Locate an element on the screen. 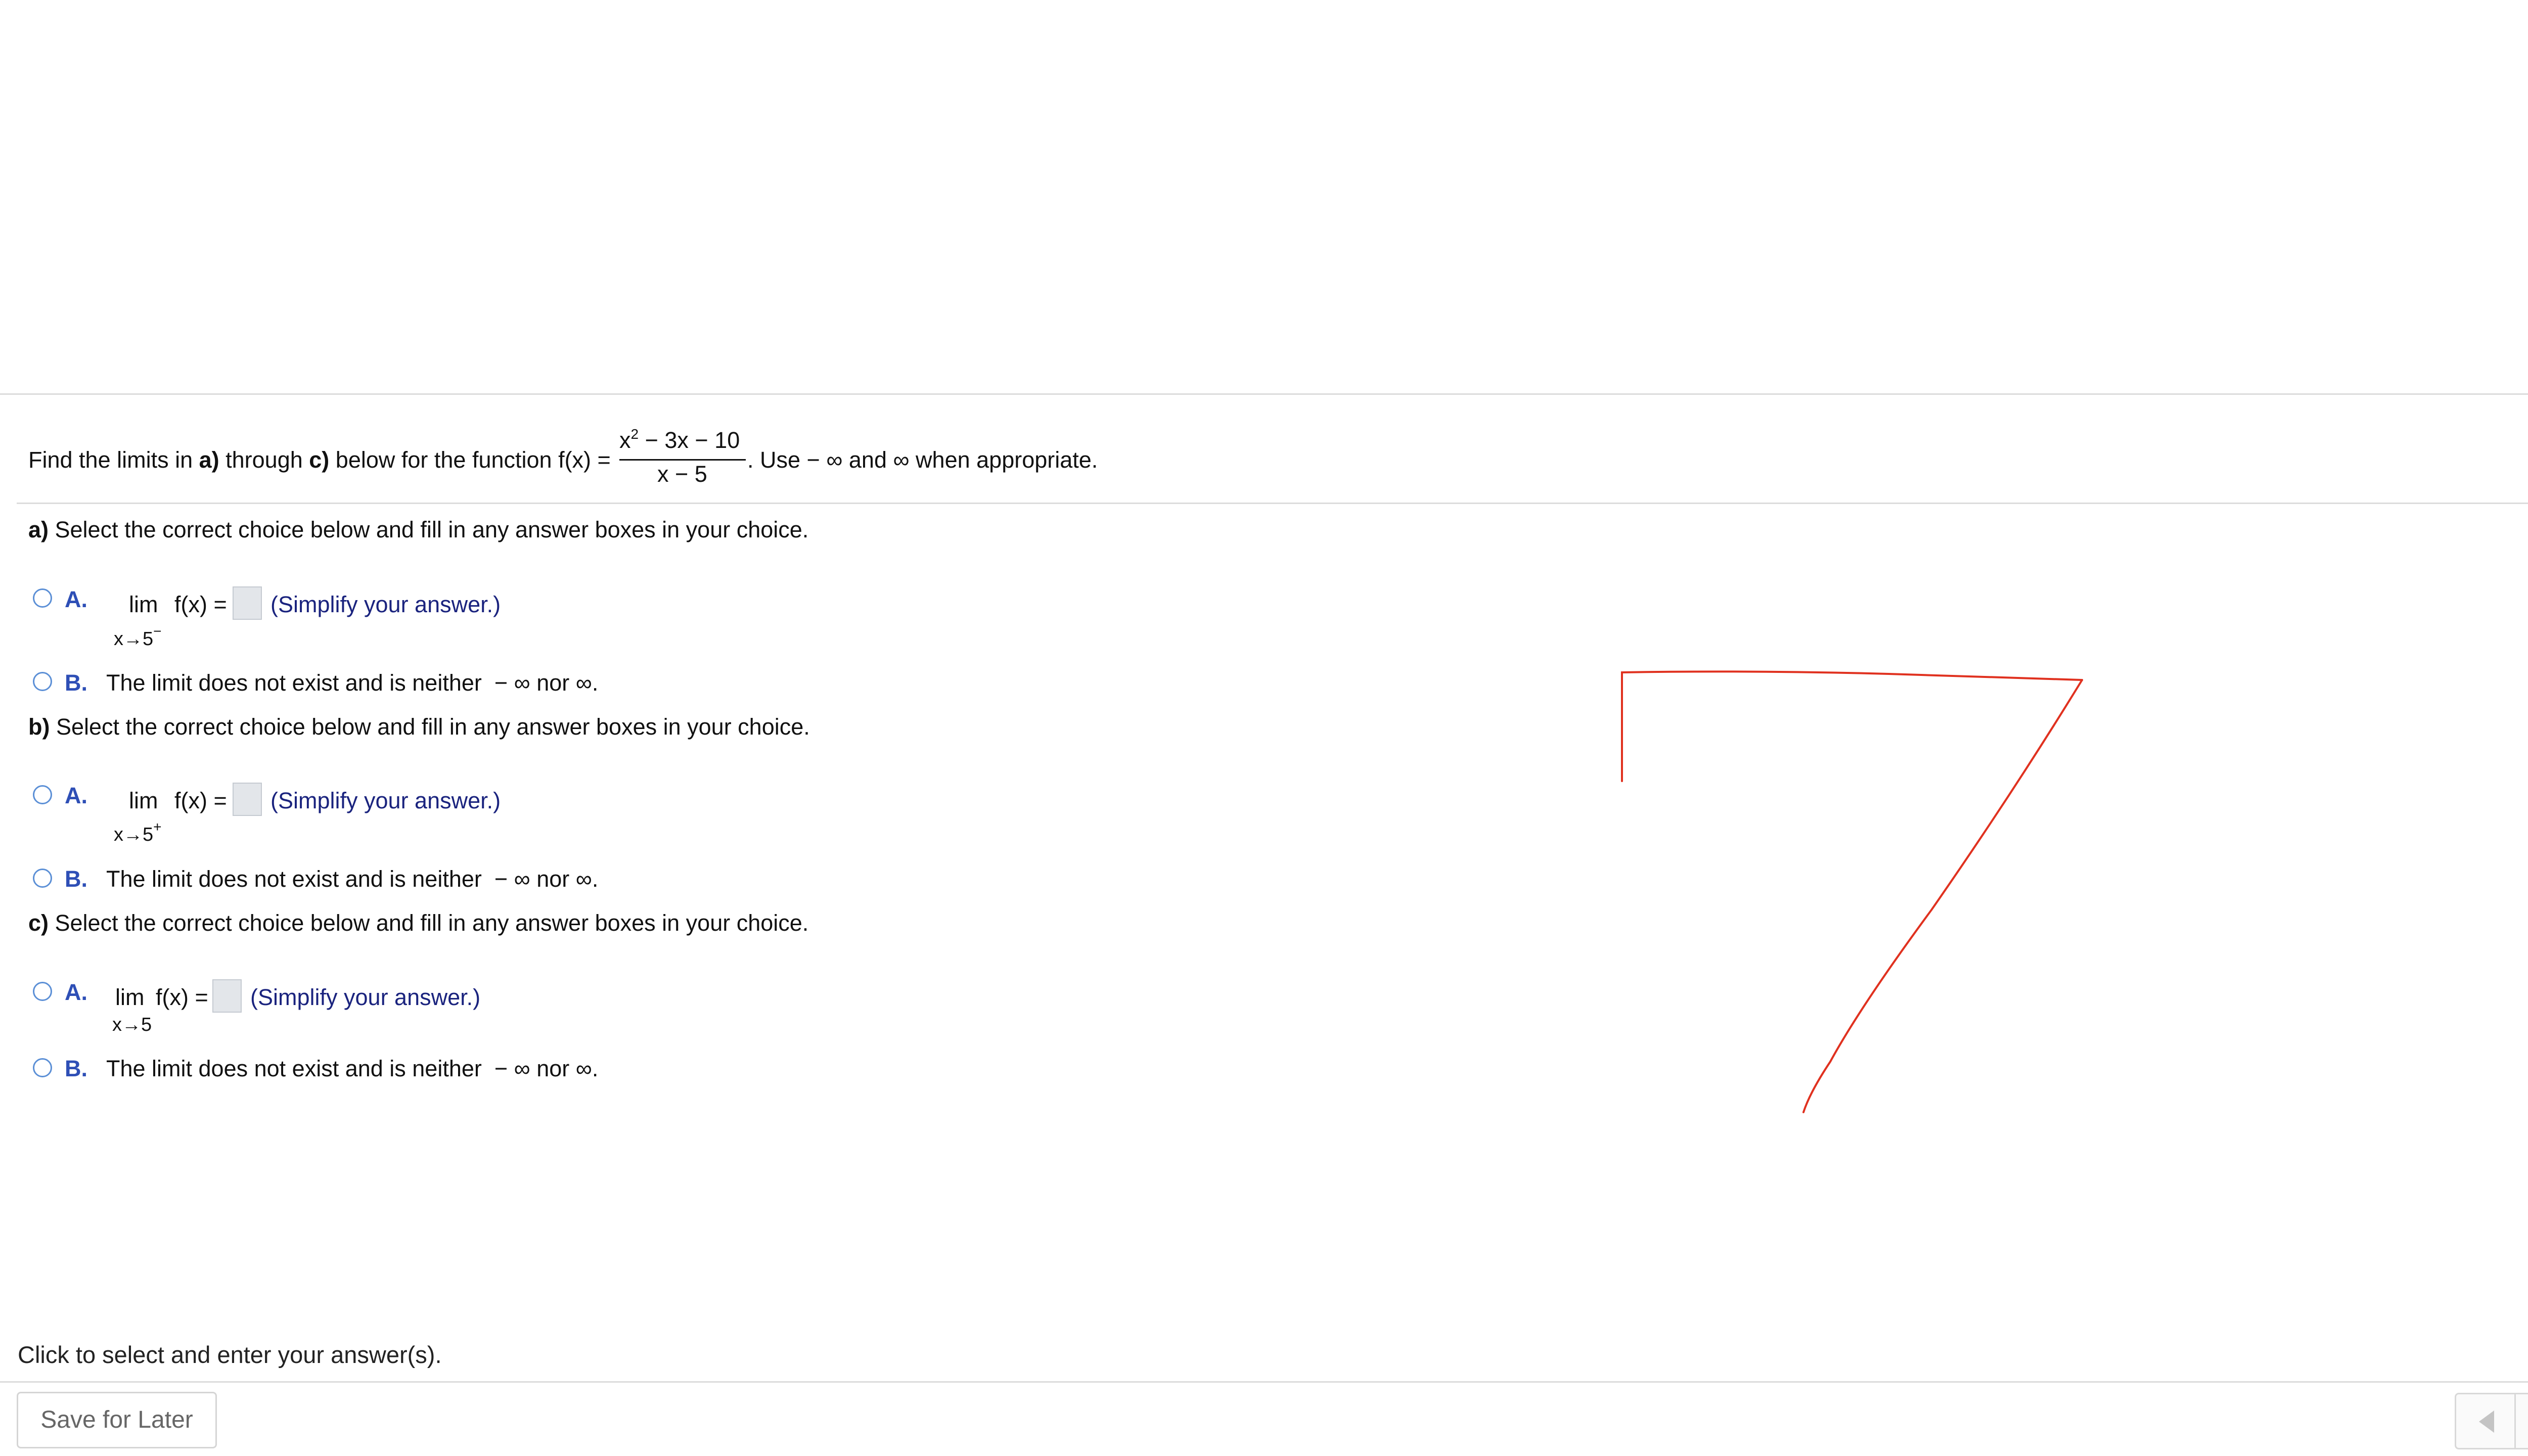 The height and width of the screenshot is (1456, 2528). part-b-approach-sign: + is located at coordinates (158, 827).